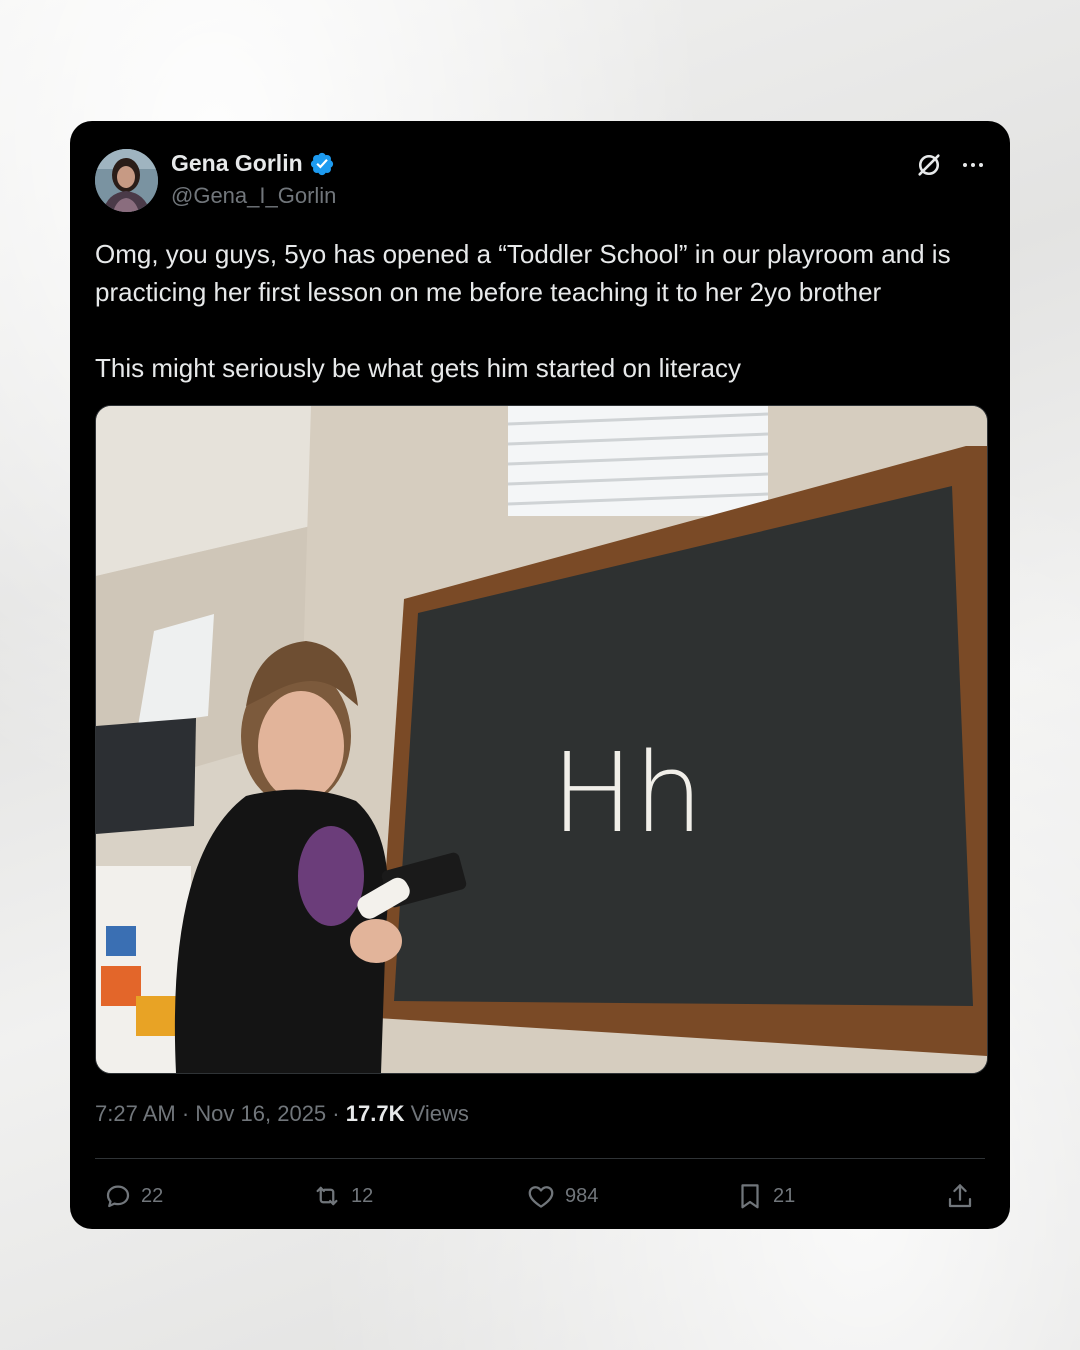 The height and width of the screenshot is (1350, 1080). What do you see at coordinates (950, 165) in the screenshot?
I see `post-top-actions` at bounding box center [950, 165].